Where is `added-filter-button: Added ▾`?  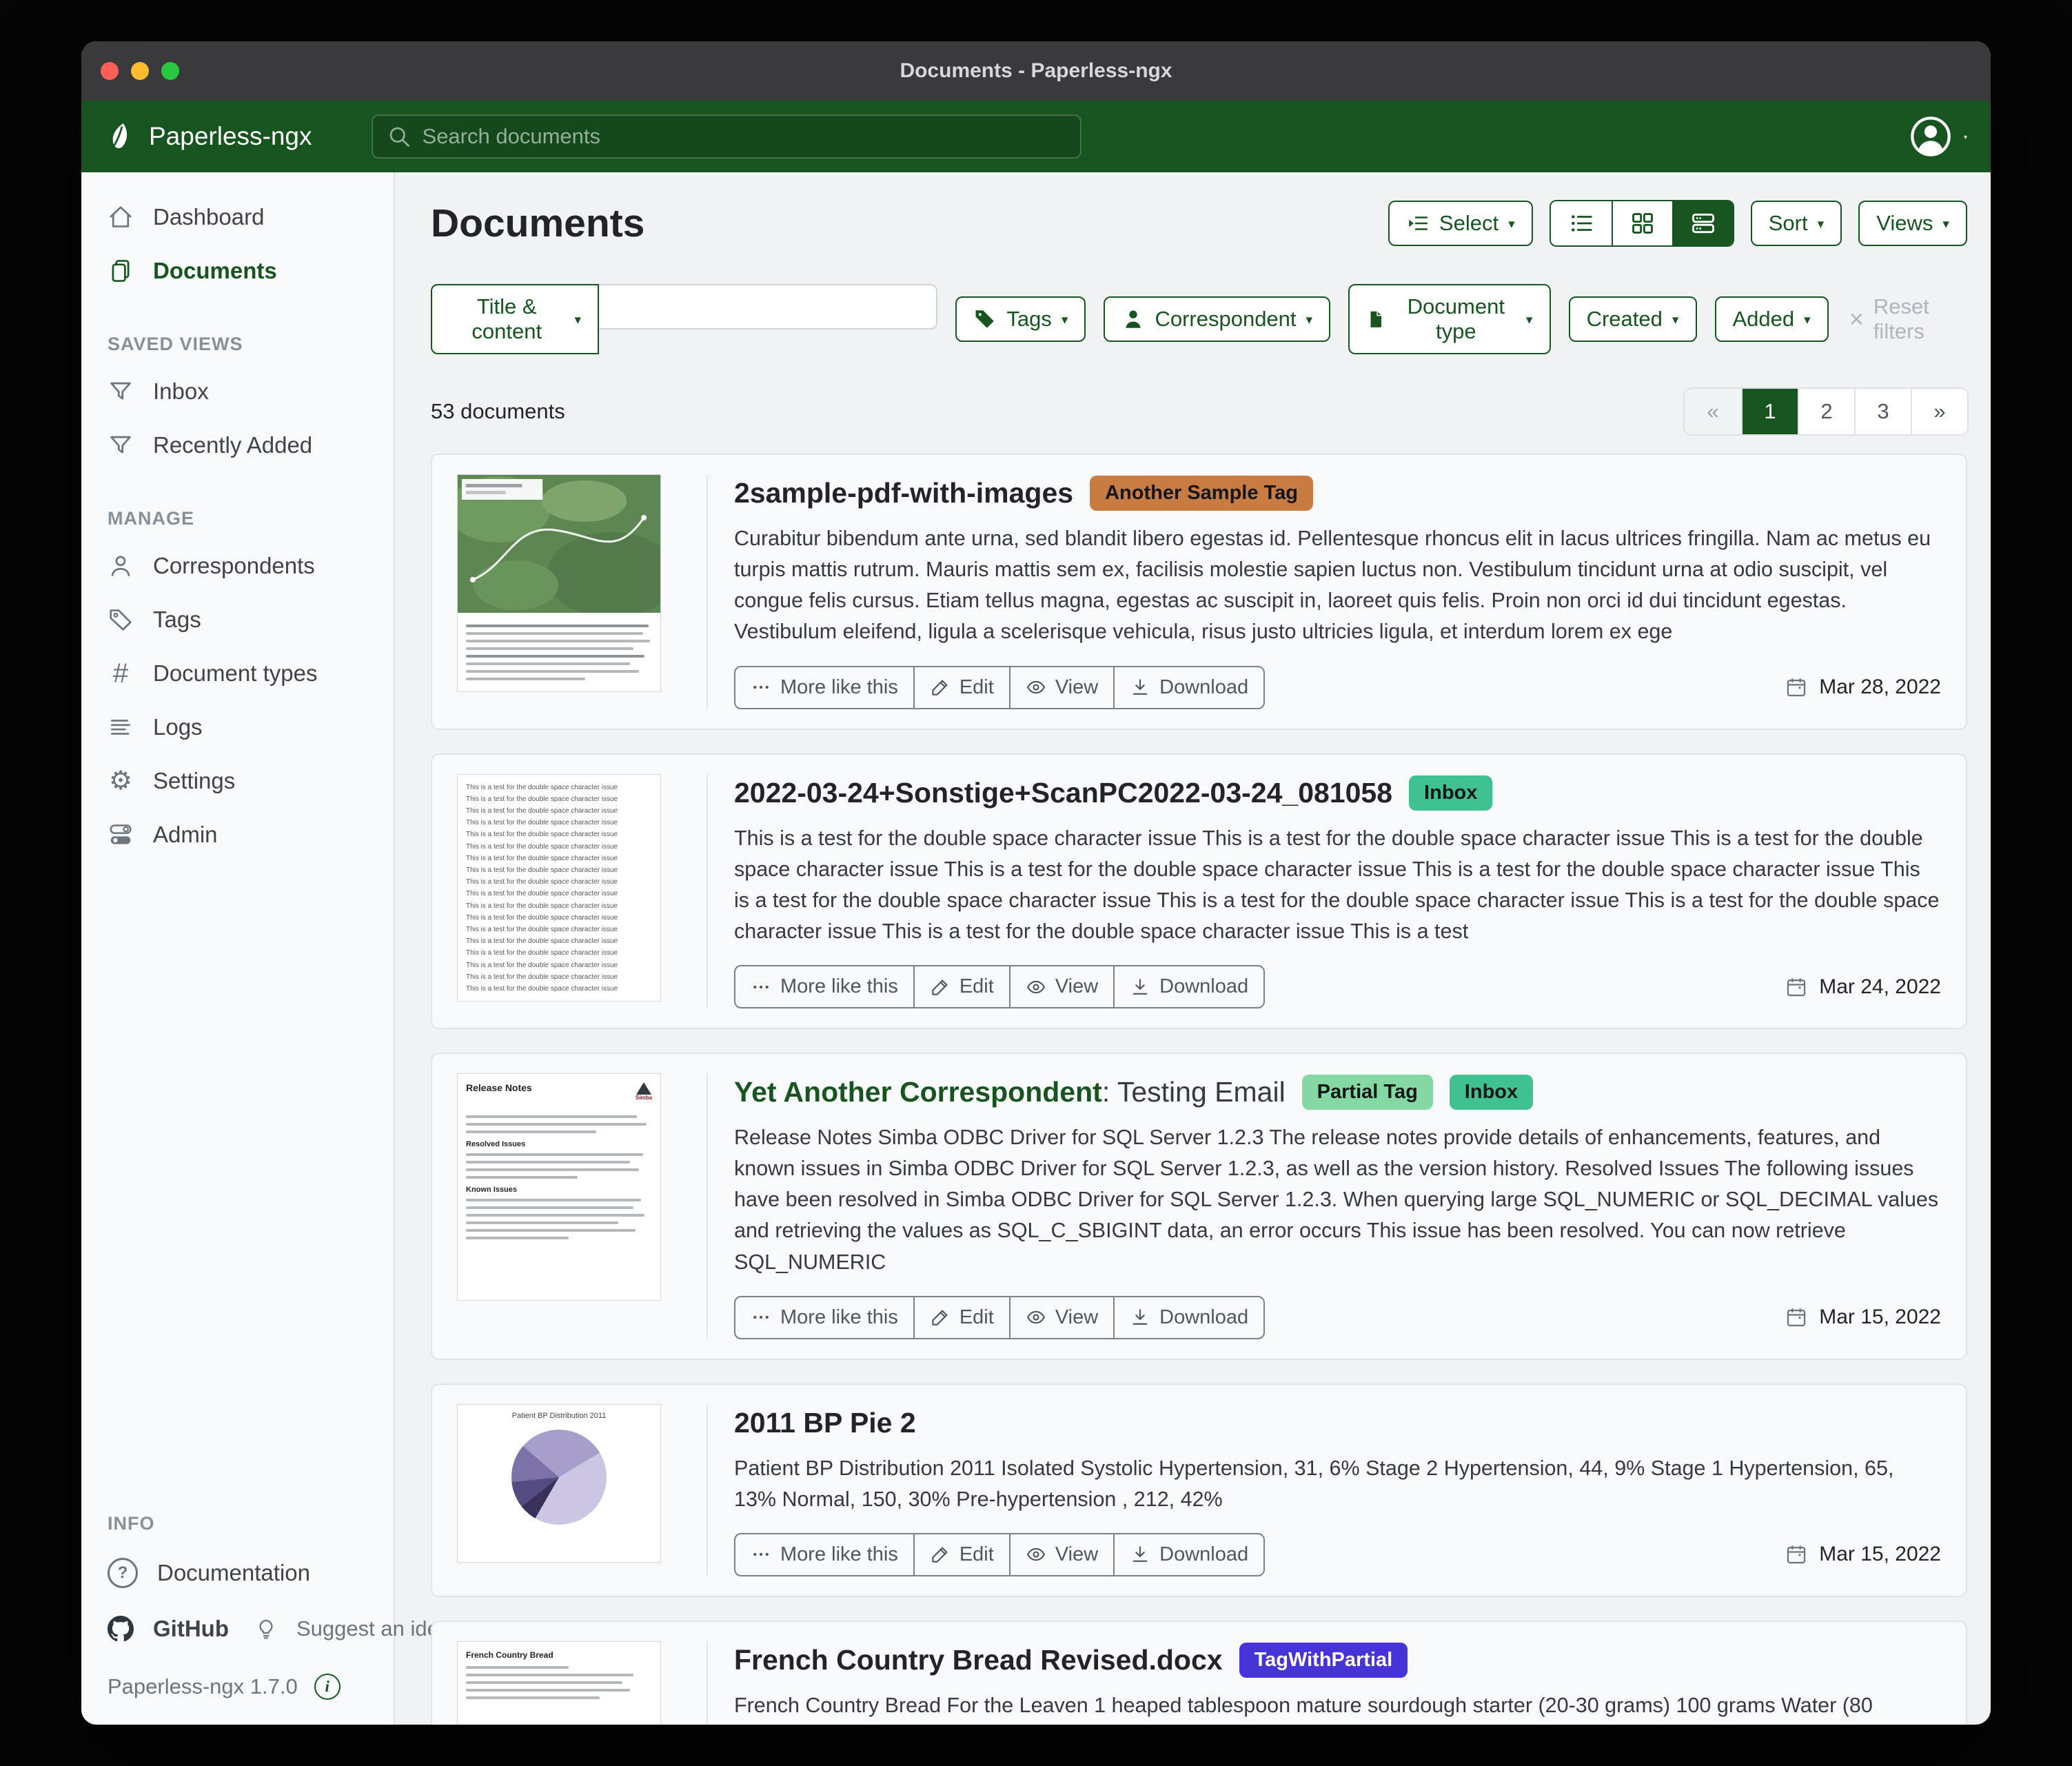
added-filter-button: Added ▾ is located at coordinates (1772, 319).